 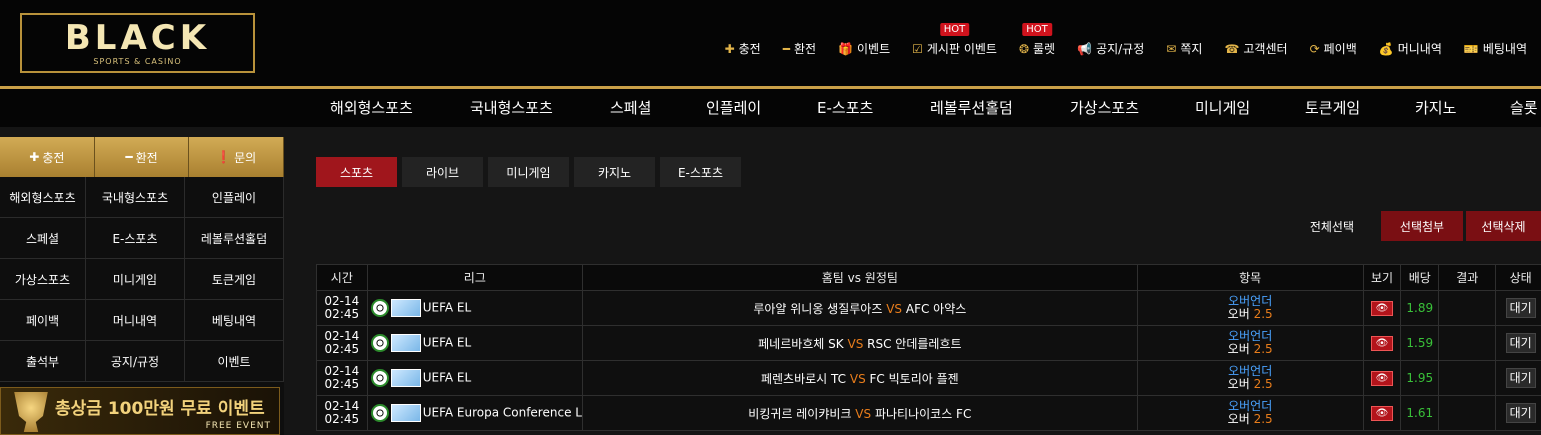 I want to click on tab-category: 미니게임, so click(x=528, y=172).